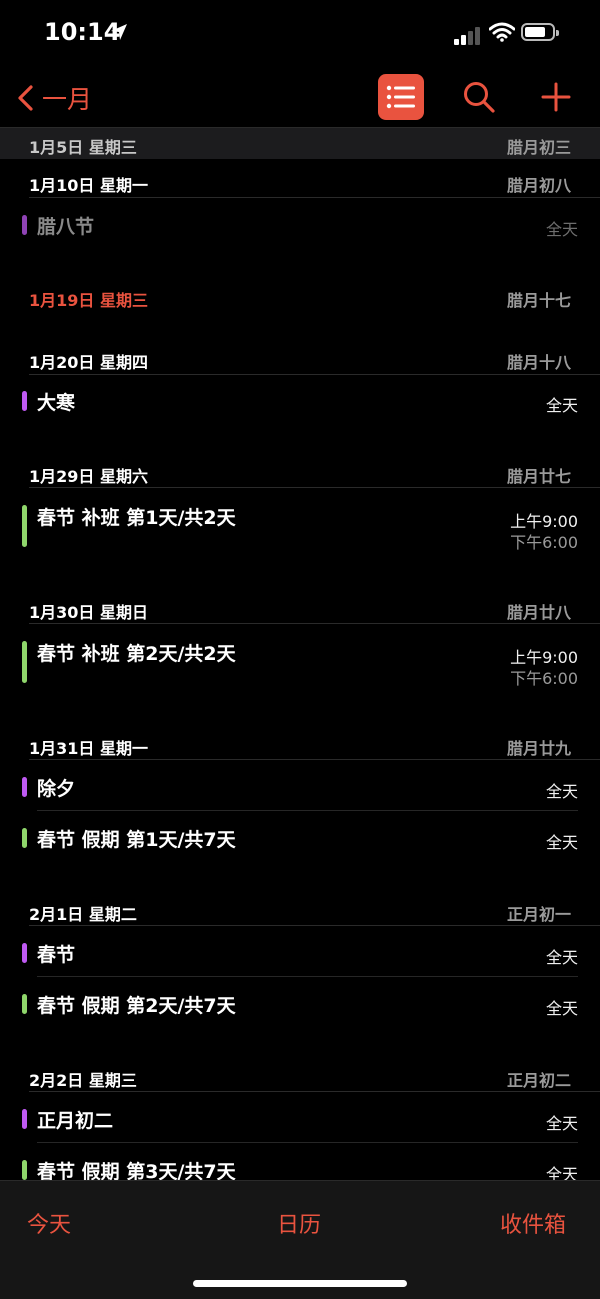 This screenshot has height=1299, width=600. I want to click on event-title: 腊八节, so click(66, 227).